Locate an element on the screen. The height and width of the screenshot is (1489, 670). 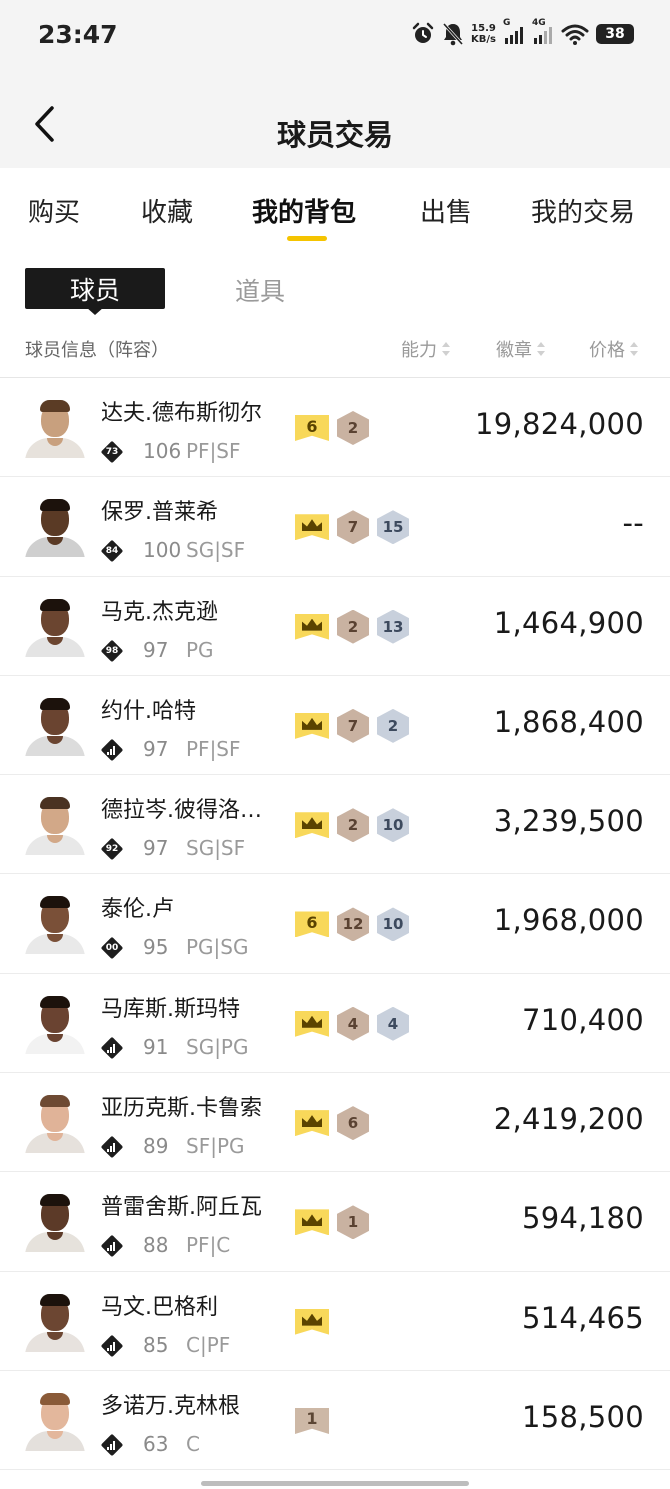
player-row: 马库斯.斯玛特 91 SG|PG 4 4 710,400 is located at coordinates (335, 1024).